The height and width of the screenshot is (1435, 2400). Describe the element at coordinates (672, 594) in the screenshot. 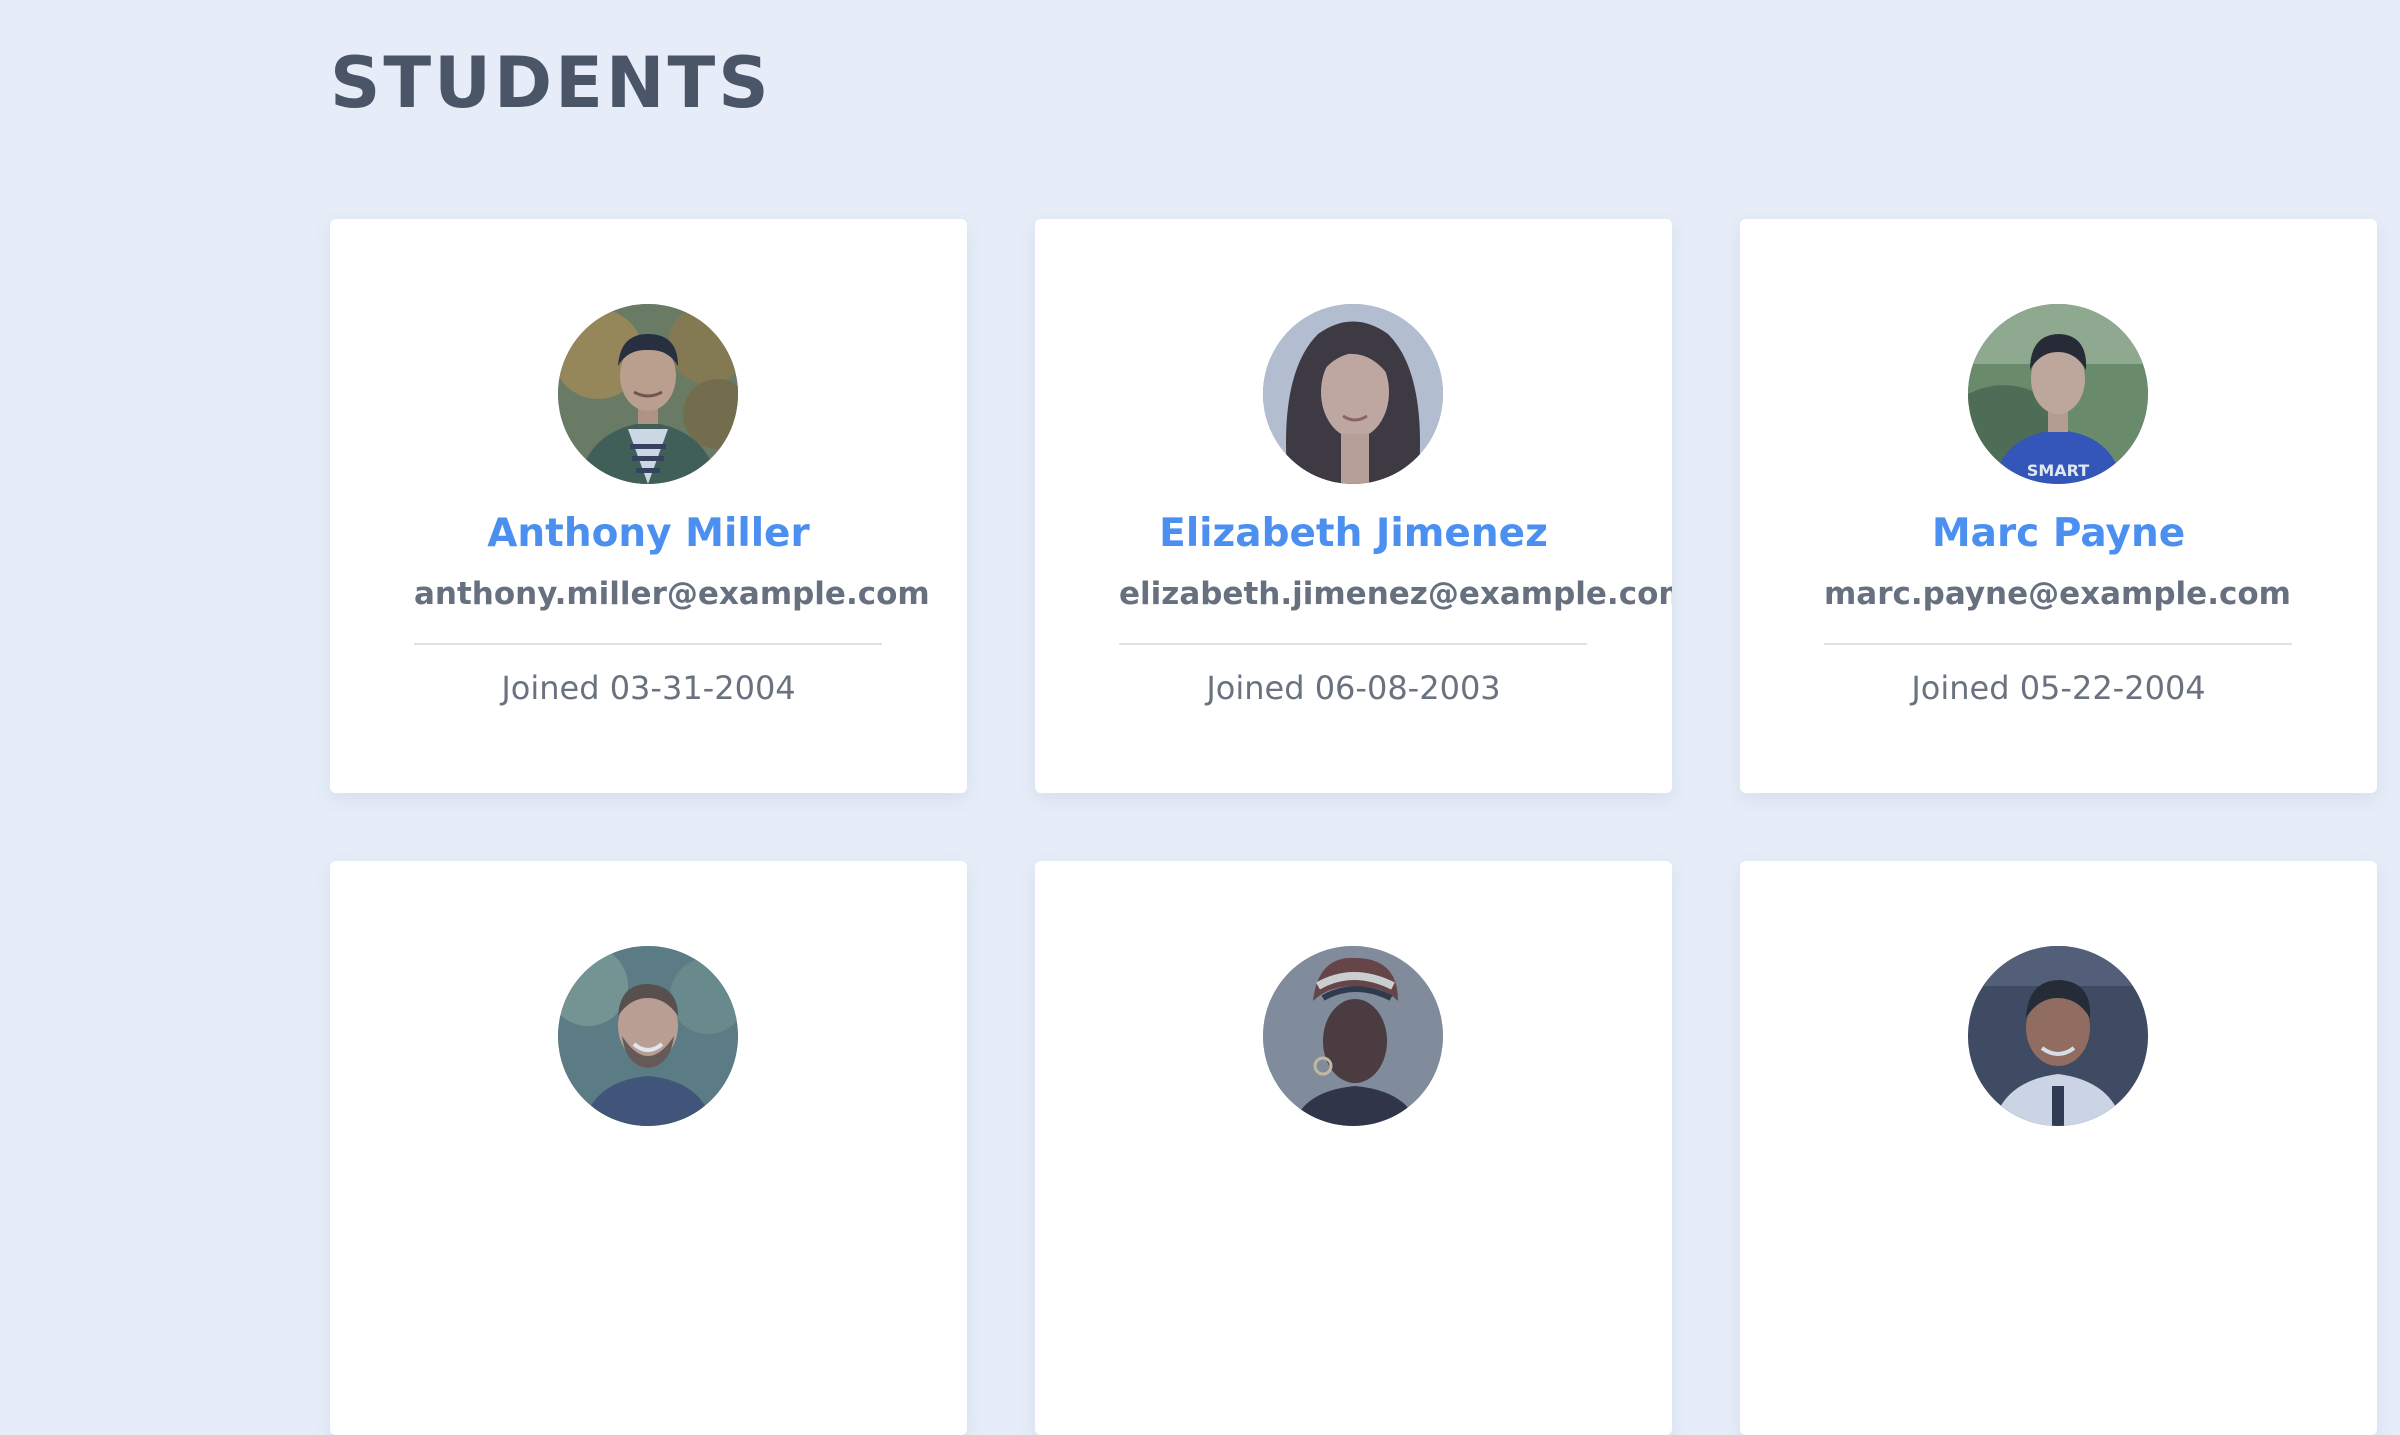

I see `student-email: anthony.miller@example.com` at that location.